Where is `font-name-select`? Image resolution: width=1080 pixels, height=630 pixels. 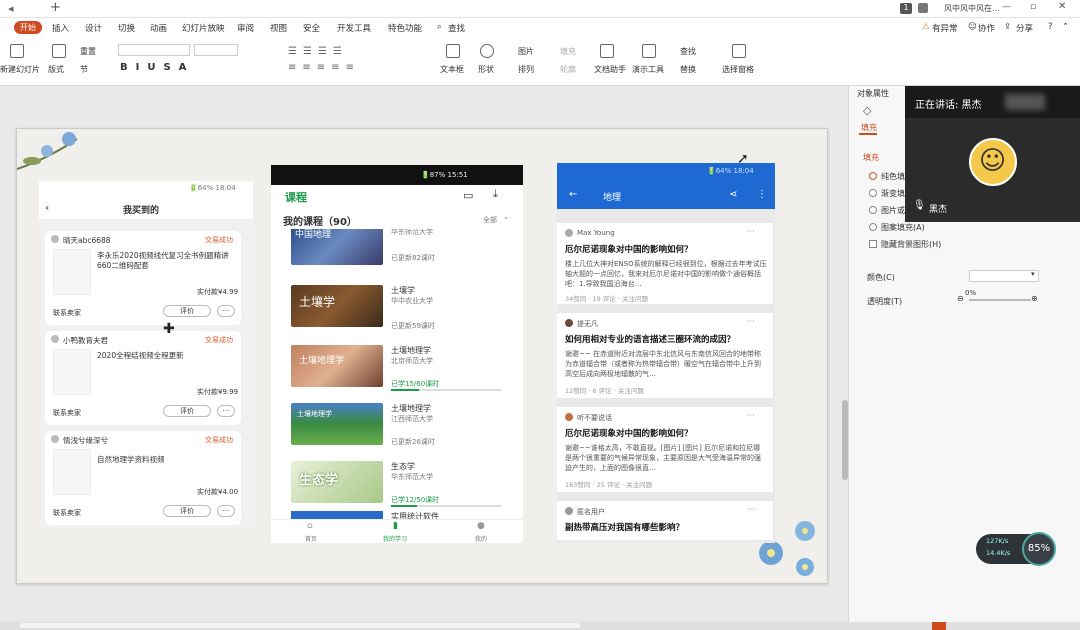 font-name-select is located at coordinates (154, 50).